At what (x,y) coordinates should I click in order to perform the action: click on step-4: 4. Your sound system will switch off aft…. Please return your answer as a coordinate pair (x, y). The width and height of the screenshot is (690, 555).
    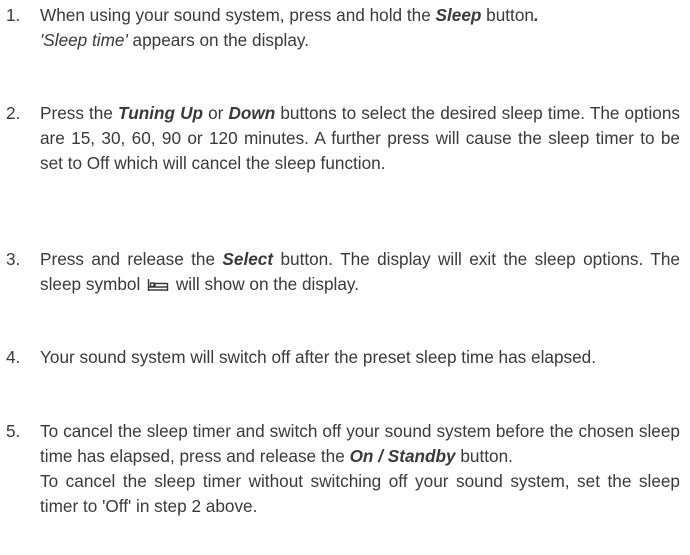
    Looking at the image, I should click on (340, 357).